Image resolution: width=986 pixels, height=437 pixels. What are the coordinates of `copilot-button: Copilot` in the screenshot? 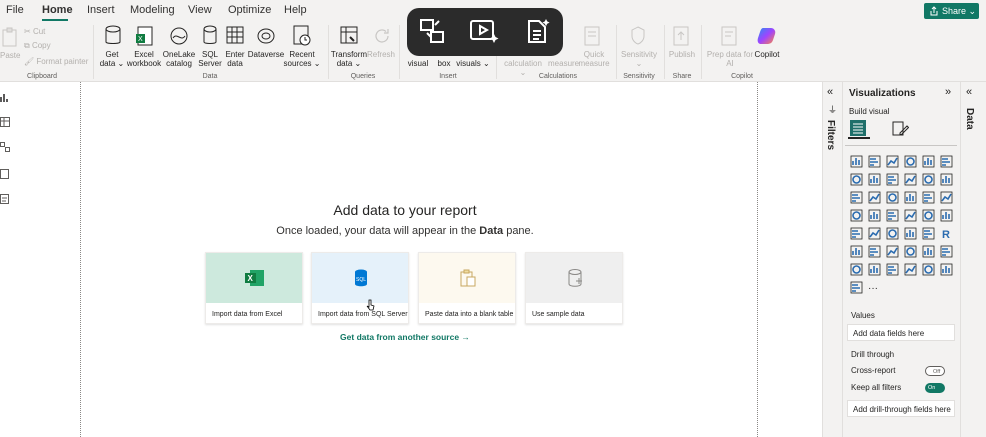 It's located at (767, 54).